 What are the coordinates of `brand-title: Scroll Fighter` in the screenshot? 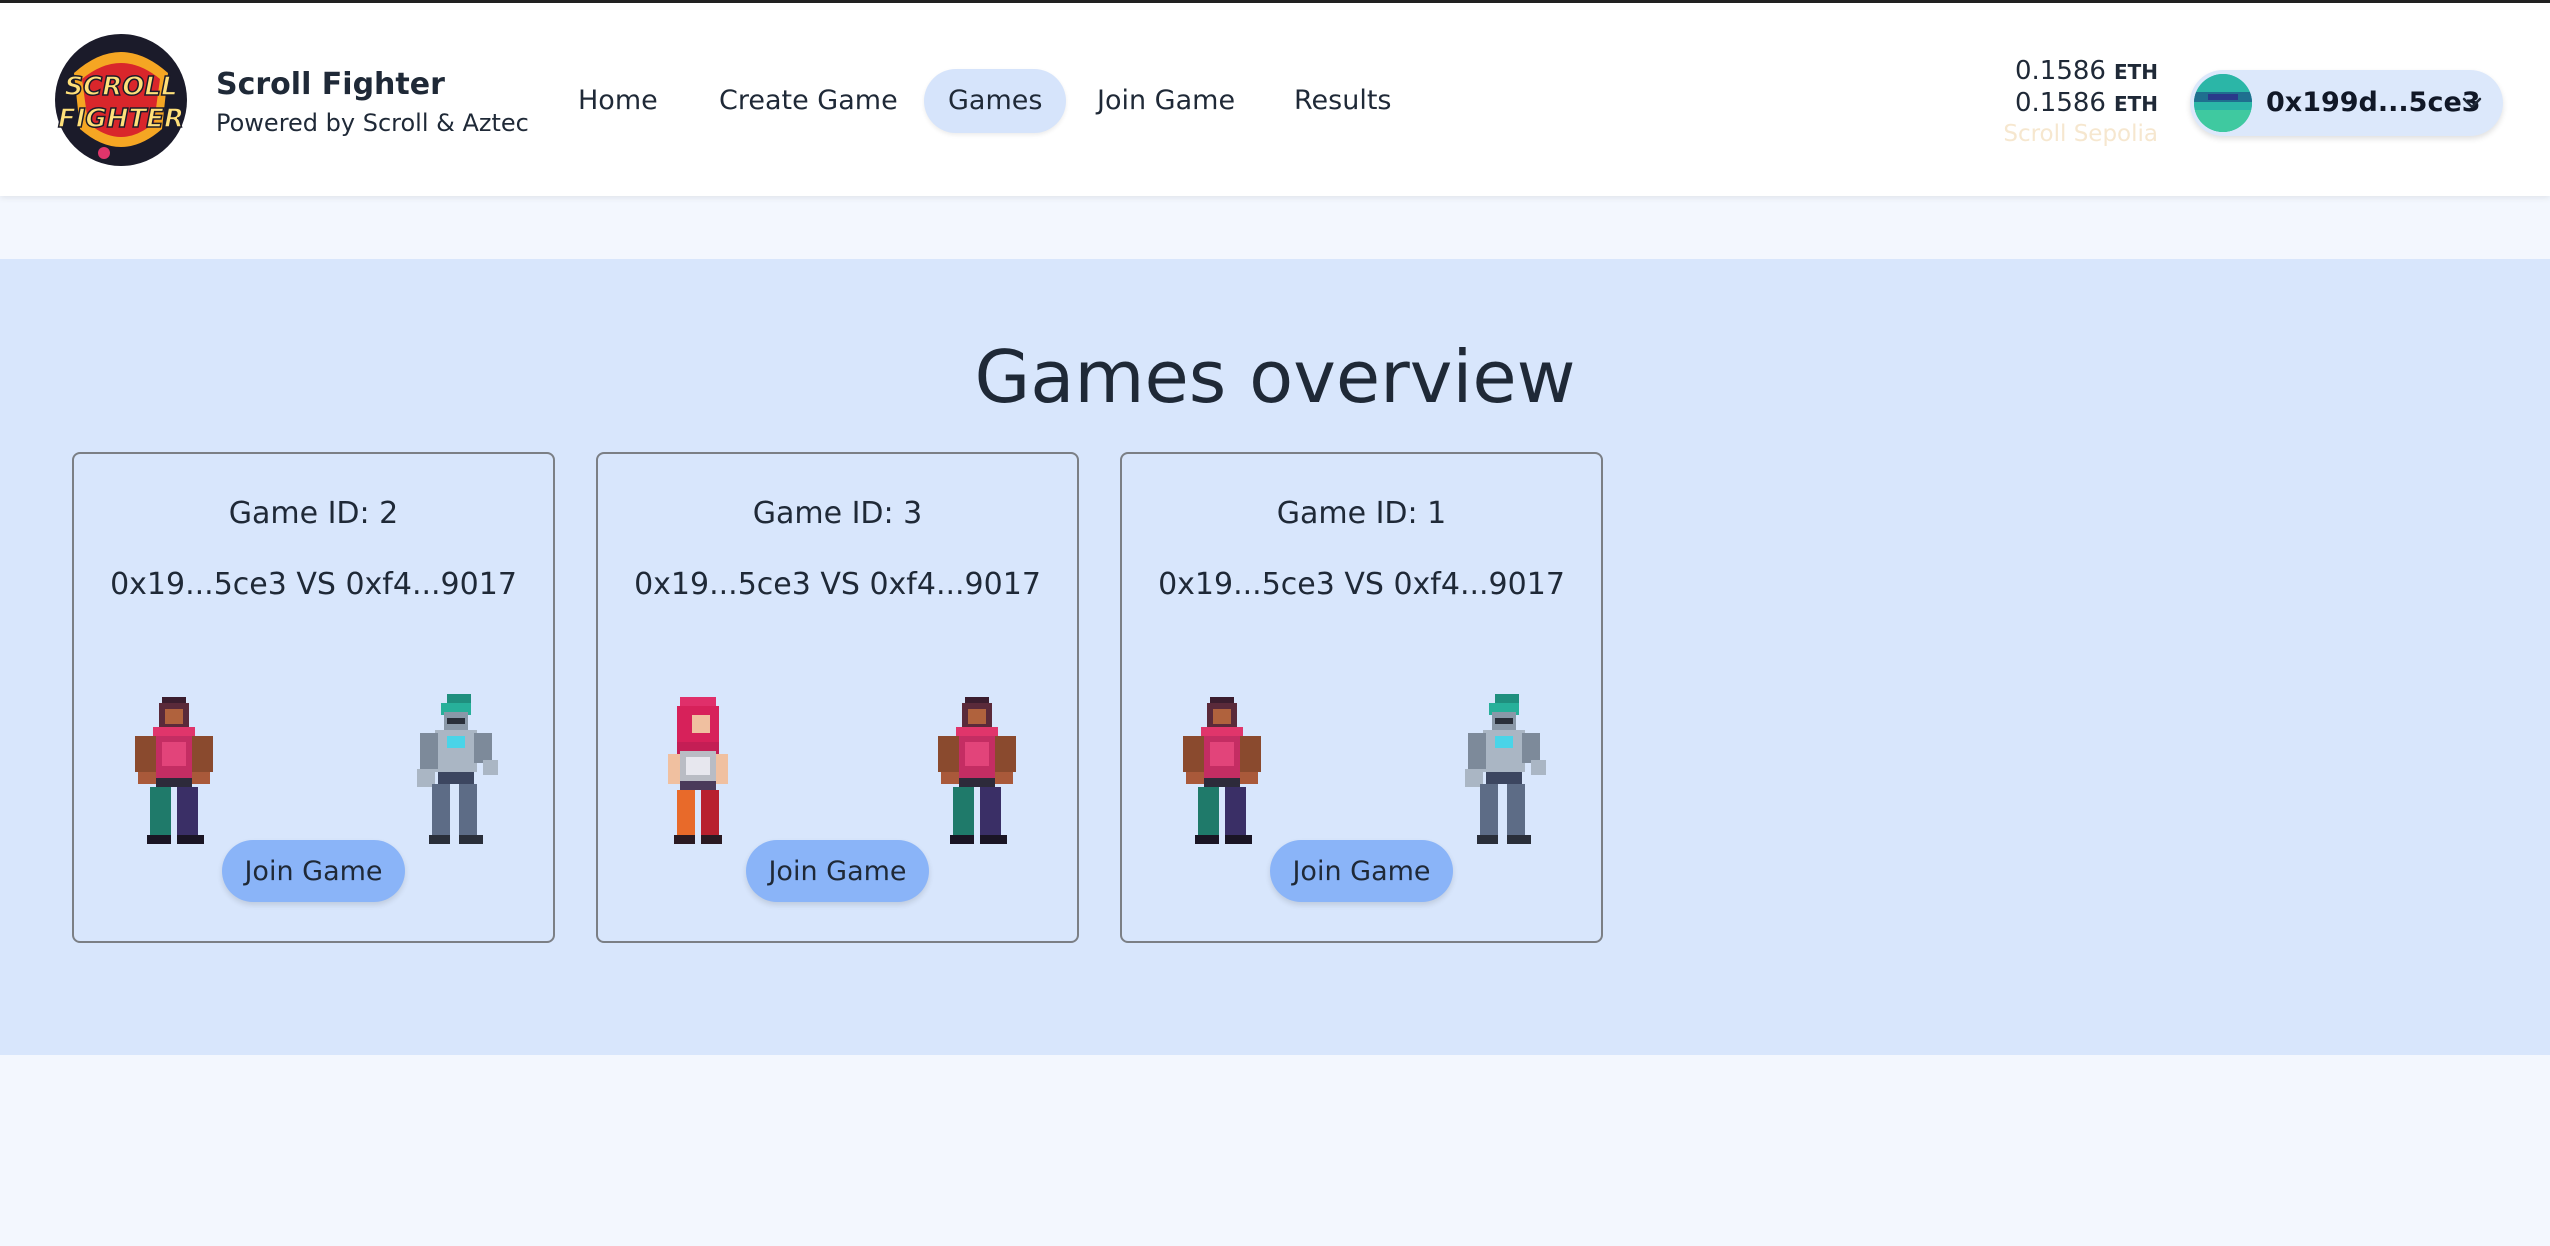 It's located at (330, 84).